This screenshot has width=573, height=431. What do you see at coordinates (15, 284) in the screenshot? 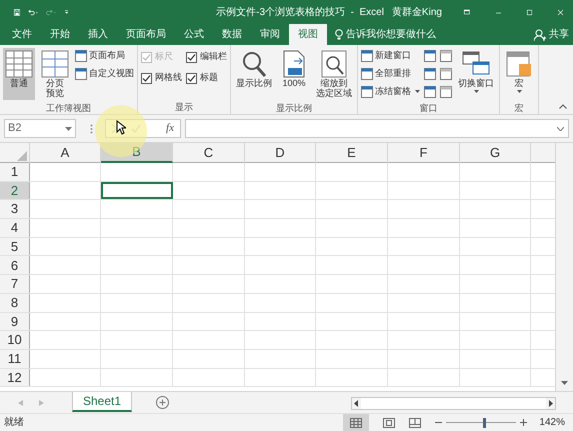
I see `row-header: 7` at bounding box center [15, 284].